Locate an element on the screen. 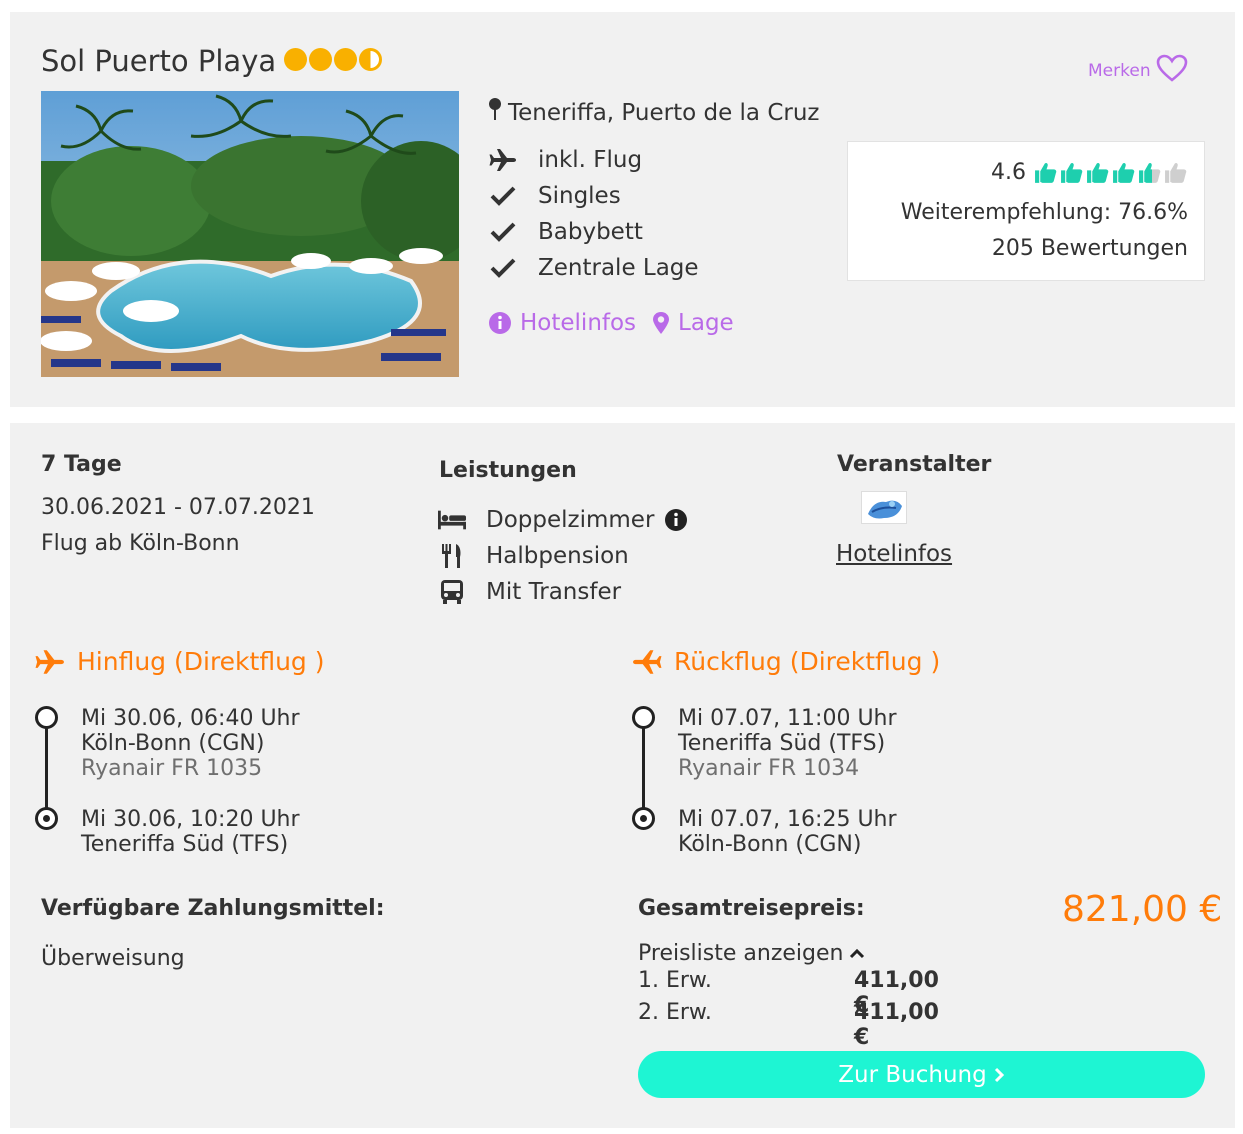  feature-item: Zentrale Lage is located at coordinates (593, 268).